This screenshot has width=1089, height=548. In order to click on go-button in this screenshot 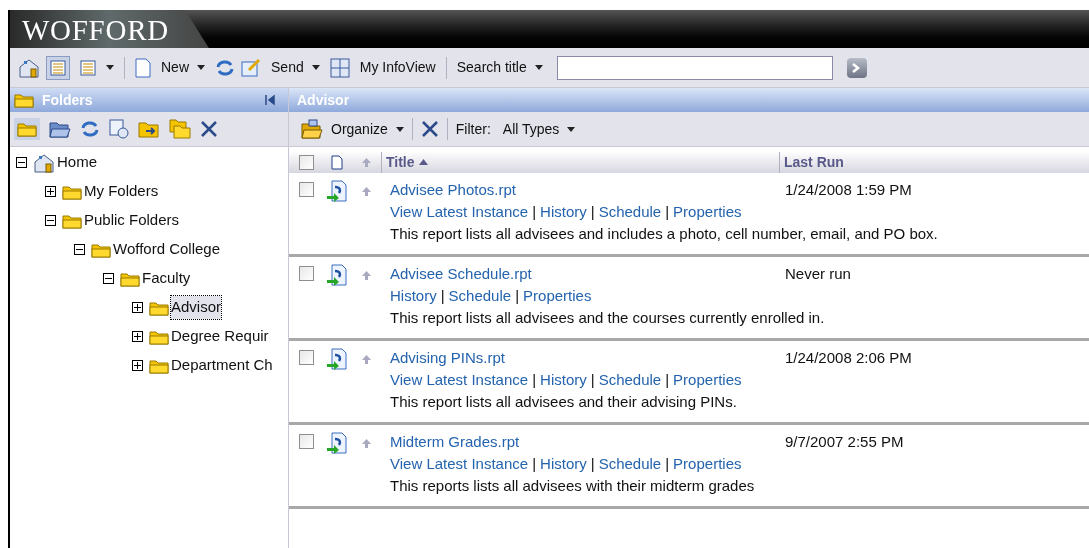, I will do `click(856, 67)`.